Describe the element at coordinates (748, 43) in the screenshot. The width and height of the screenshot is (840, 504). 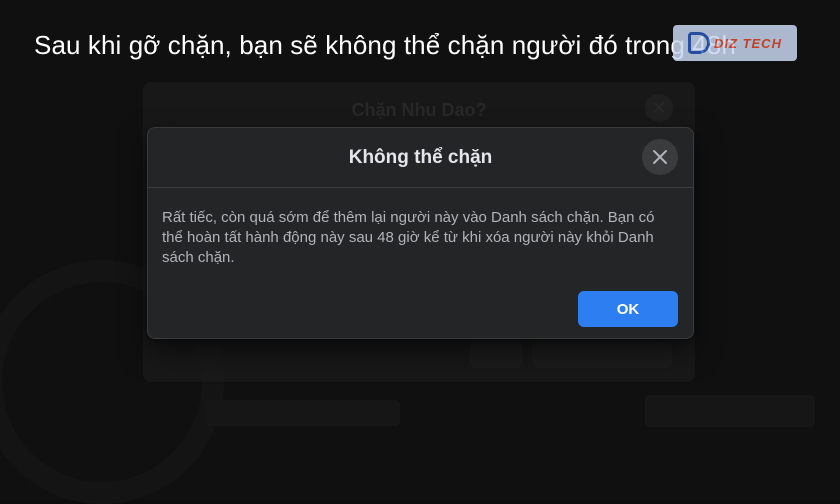
I see `logo-text: DIZ TECH` at that location.